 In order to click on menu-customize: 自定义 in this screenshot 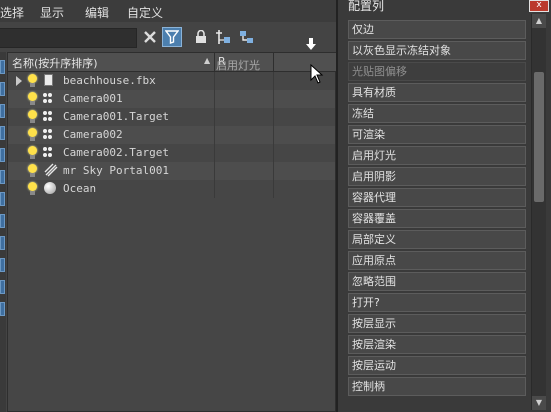, I will do `click(145, 12)`.